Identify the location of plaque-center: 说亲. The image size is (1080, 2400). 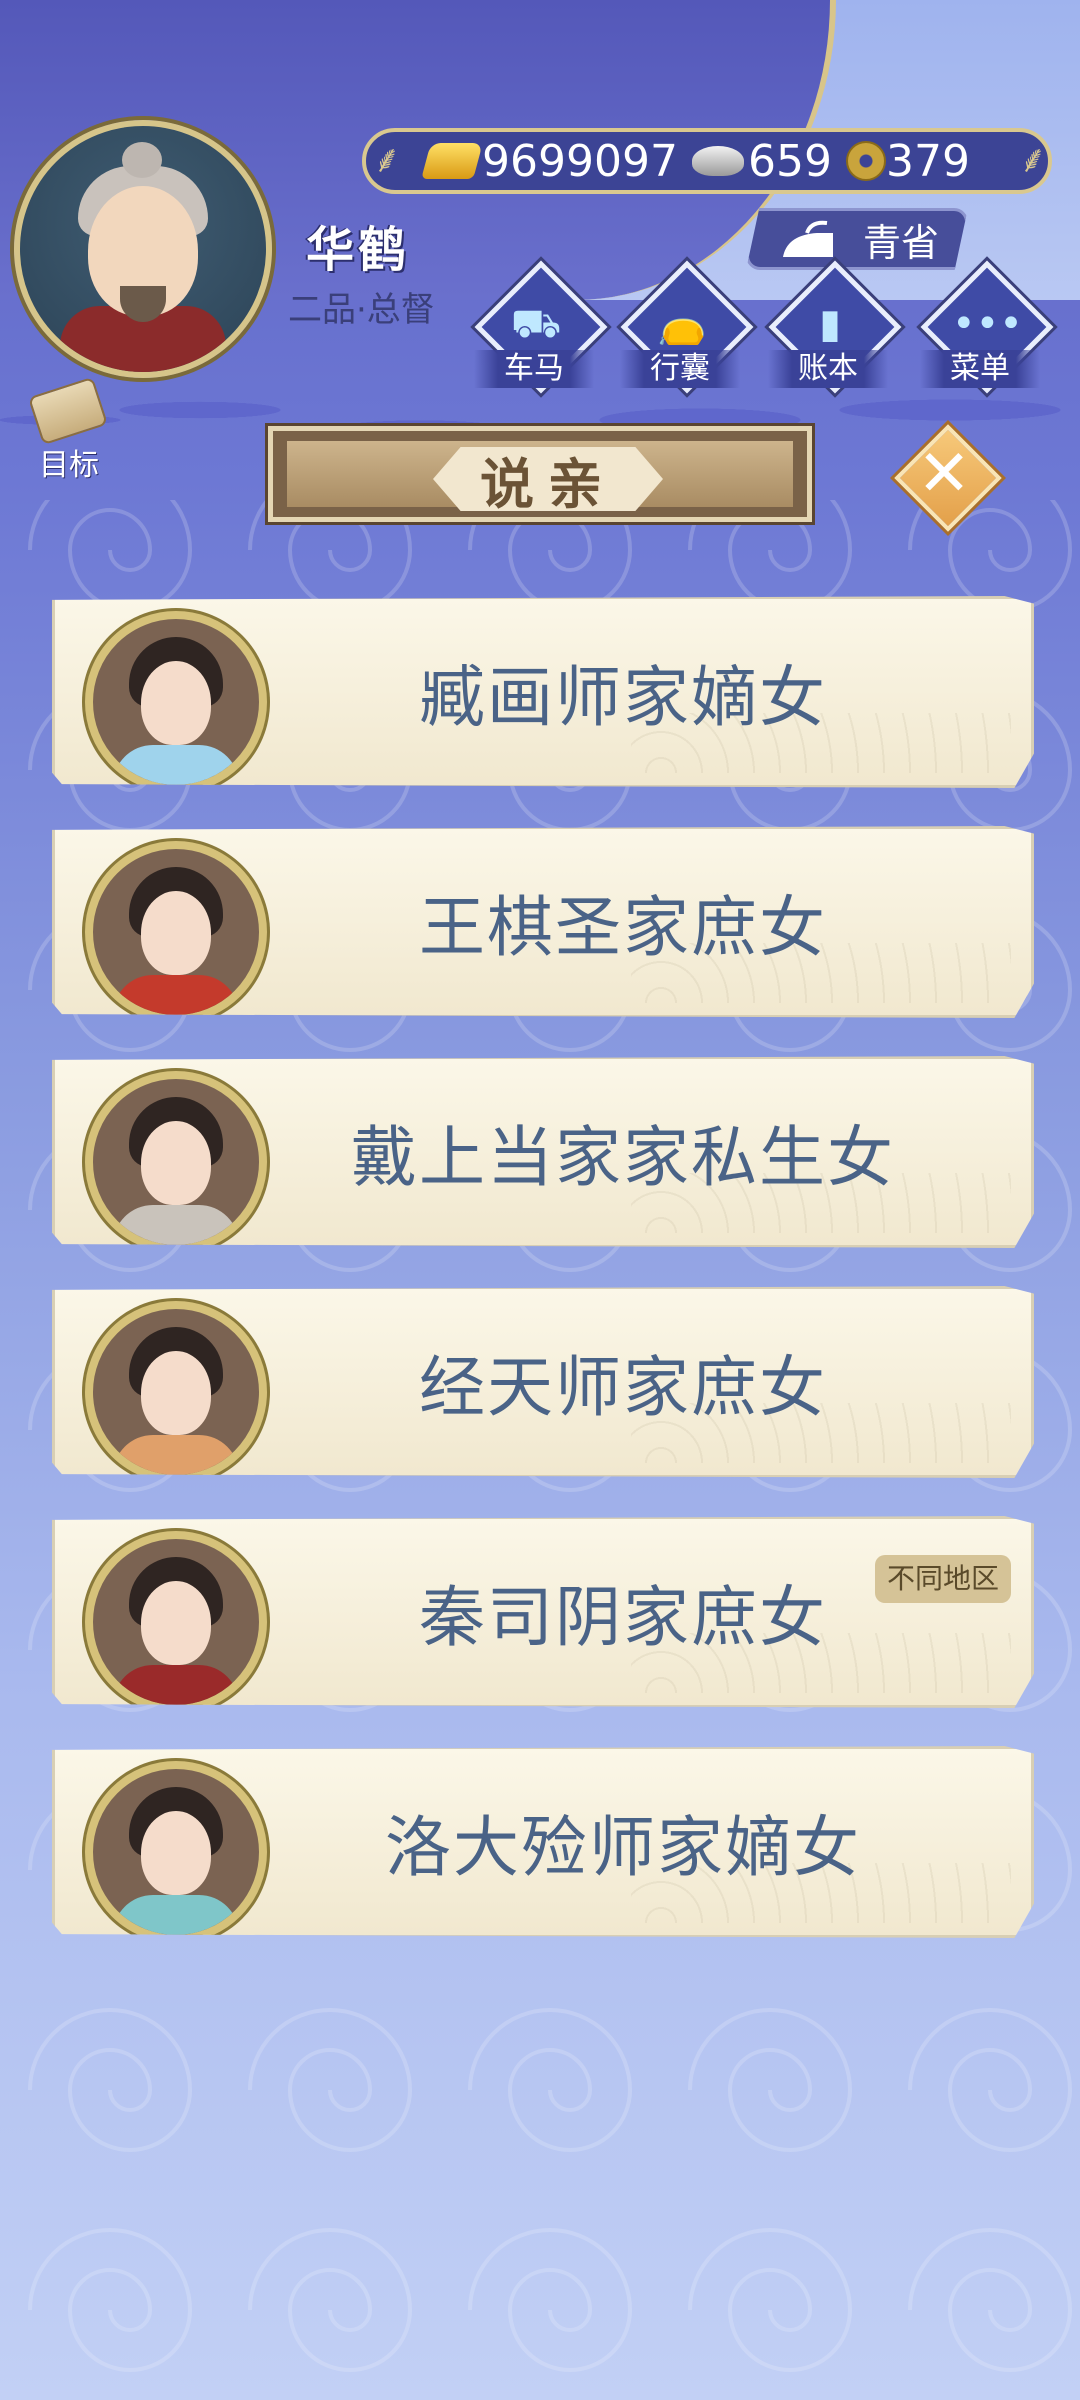
(548, 479).